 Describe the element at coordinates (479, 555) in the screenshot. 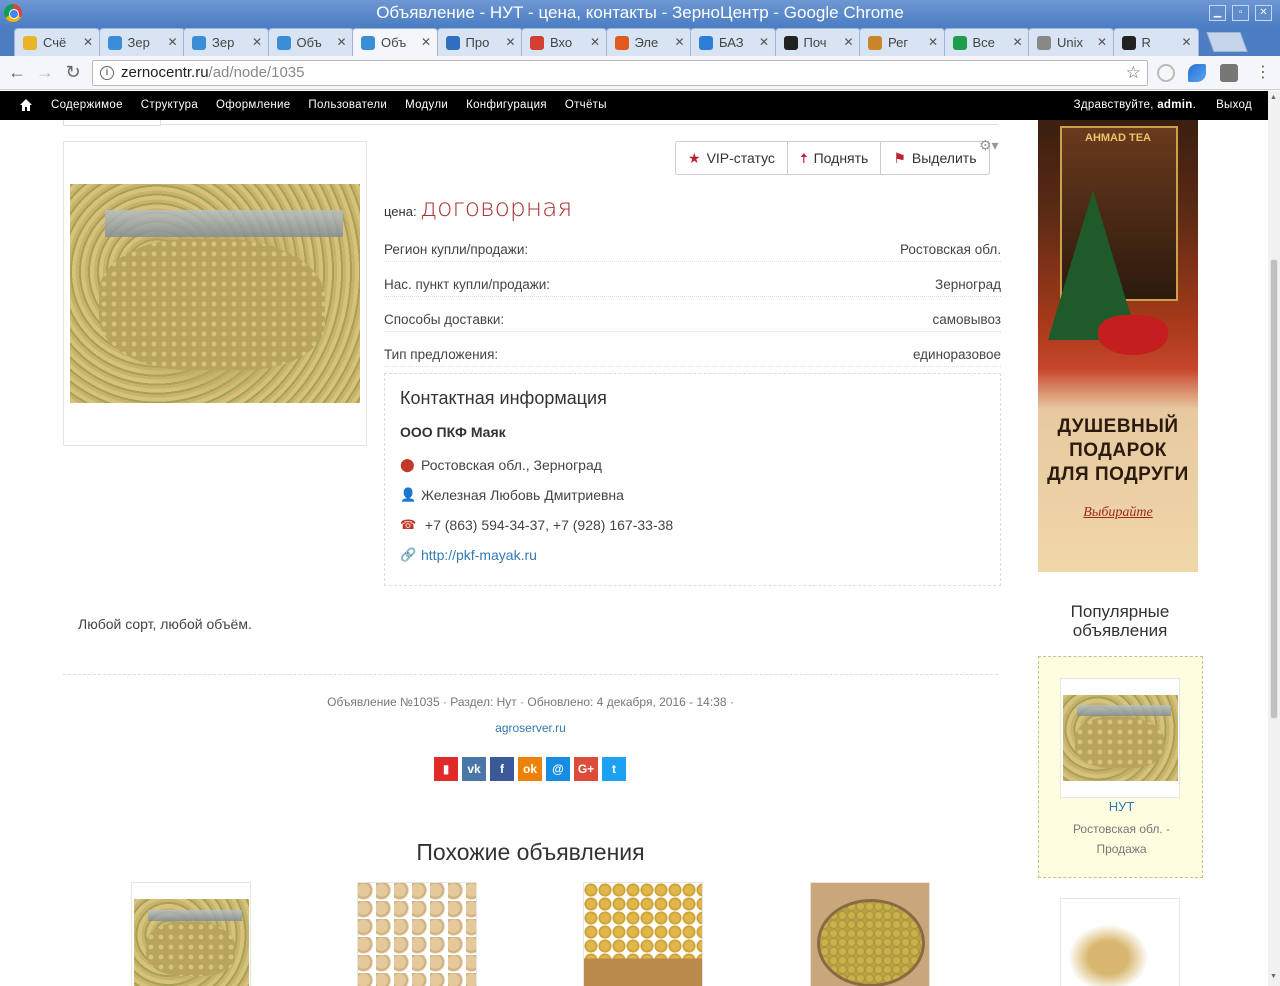

I see `website-link: http://pkf-mayak.ru` at that location.